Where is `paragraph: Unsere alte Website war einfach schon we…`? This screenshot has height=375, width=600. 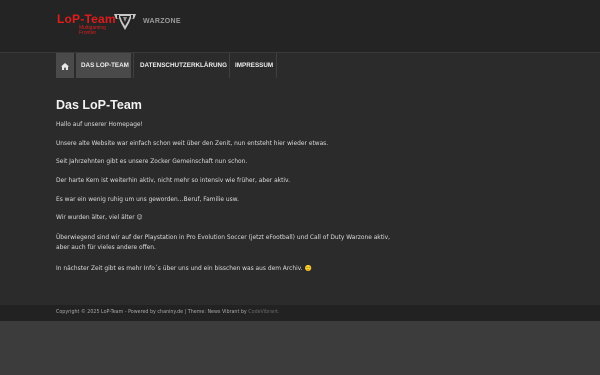 paragraph: Unsere alte Website war einfach schon we… is located at coordinates (192, 144).